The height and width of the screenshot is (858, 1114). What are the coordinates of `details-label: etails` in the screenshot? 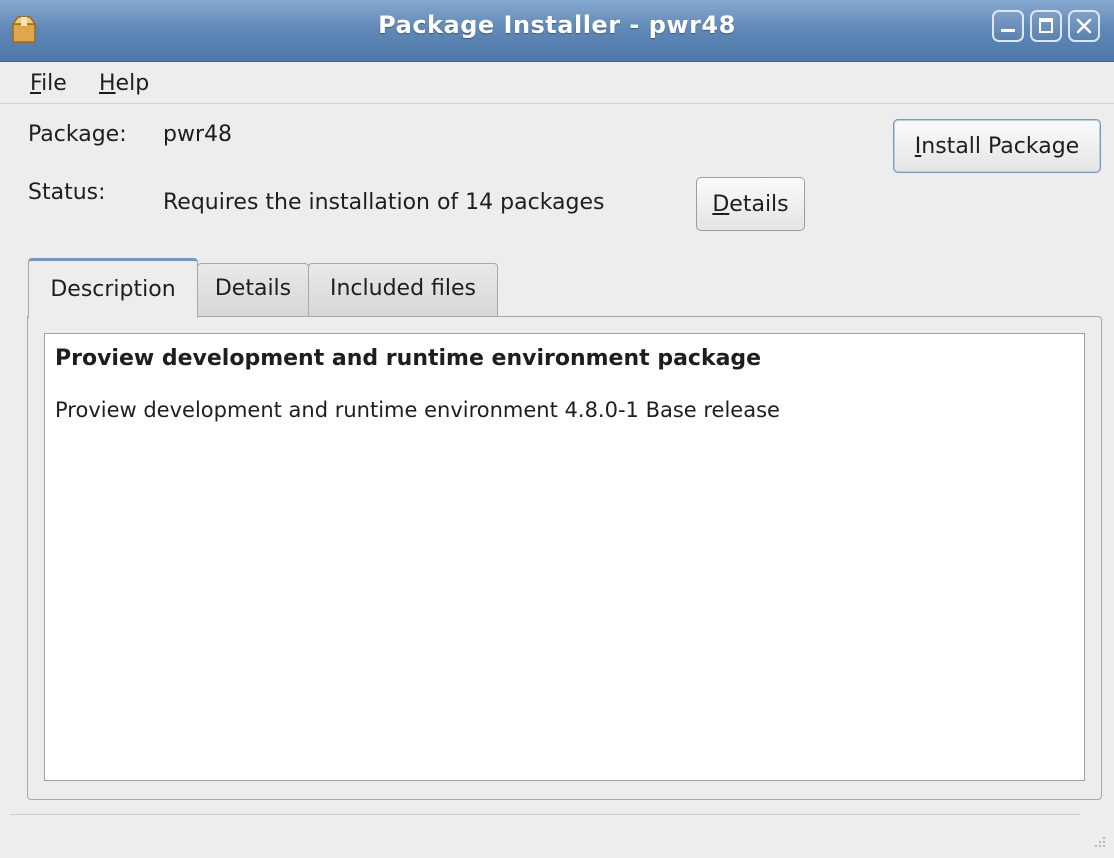 It's located at (759, 204).